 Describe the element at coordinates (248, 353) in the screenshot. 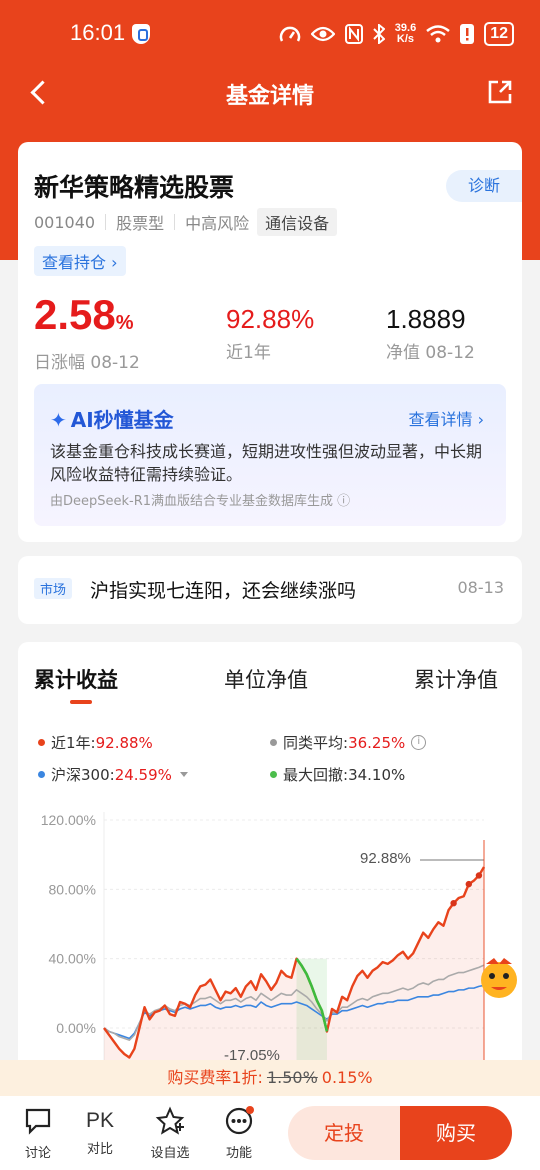

I see `year-return-label: 近1年` at that location.